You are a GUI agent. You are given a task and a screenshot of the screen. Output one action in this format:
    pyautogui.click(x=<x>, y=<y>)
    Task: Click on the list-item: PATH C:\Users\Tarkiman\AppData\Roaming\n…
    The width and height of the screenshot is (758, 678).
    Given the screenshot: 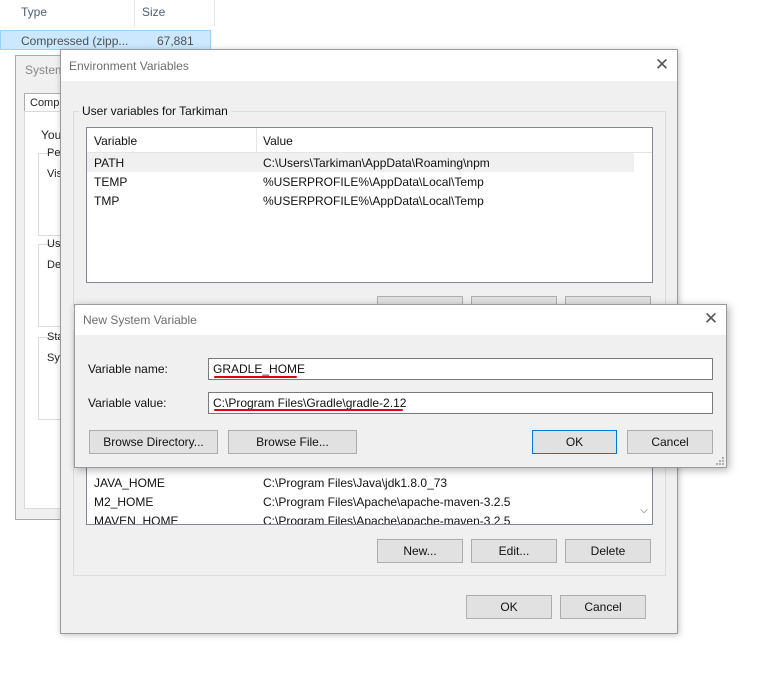 What is the action you would take?
    pyautogui.click(x=360, y=162)
    